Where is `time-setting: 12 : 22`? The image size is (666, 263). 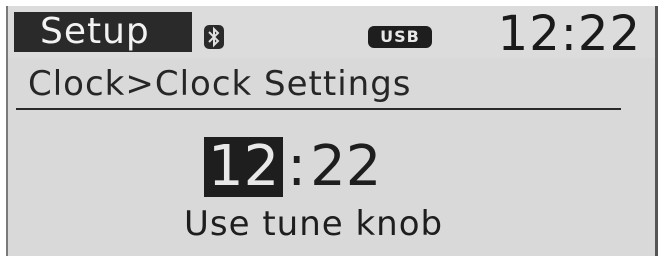 time-setting: 12 : 22 is located at coordinates (292, 167).